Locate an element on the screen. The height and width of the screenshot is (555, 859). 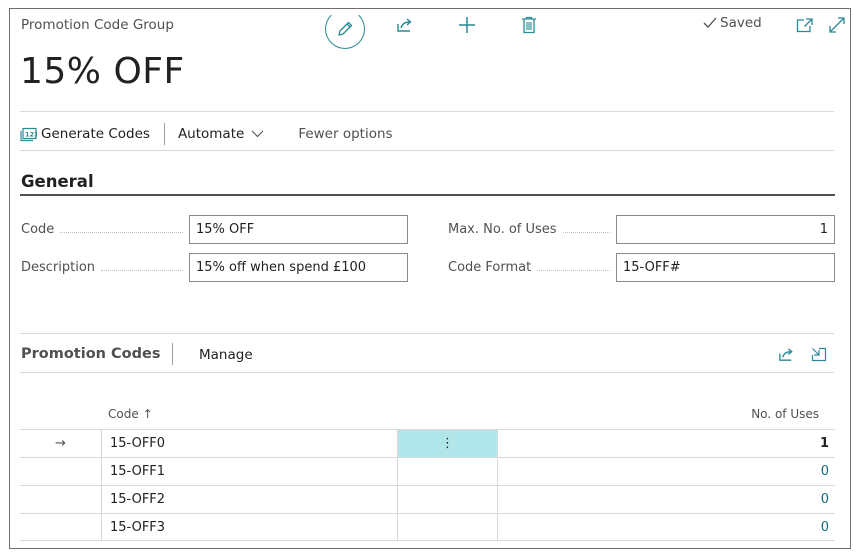
table-row: 15-OFF2 0 is located at coordinates (427, 499).